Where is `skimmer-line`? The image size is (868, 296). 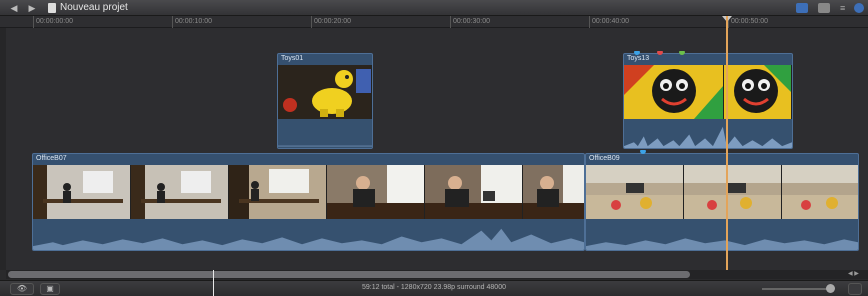 skimmer-line is located at coordinates (213, 283).